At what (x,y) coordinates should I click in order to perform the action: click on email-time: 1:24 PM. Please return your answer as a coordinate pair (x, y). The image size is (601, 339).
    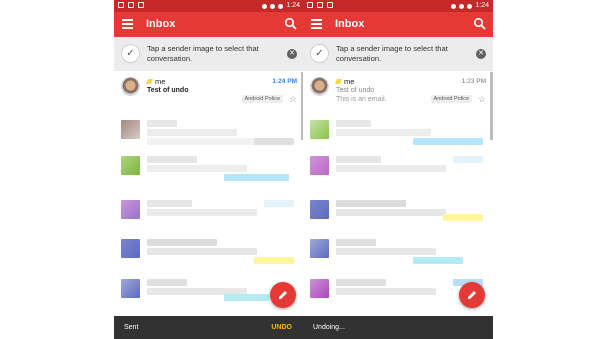
    Looking at the image, I should click on (284, 81).